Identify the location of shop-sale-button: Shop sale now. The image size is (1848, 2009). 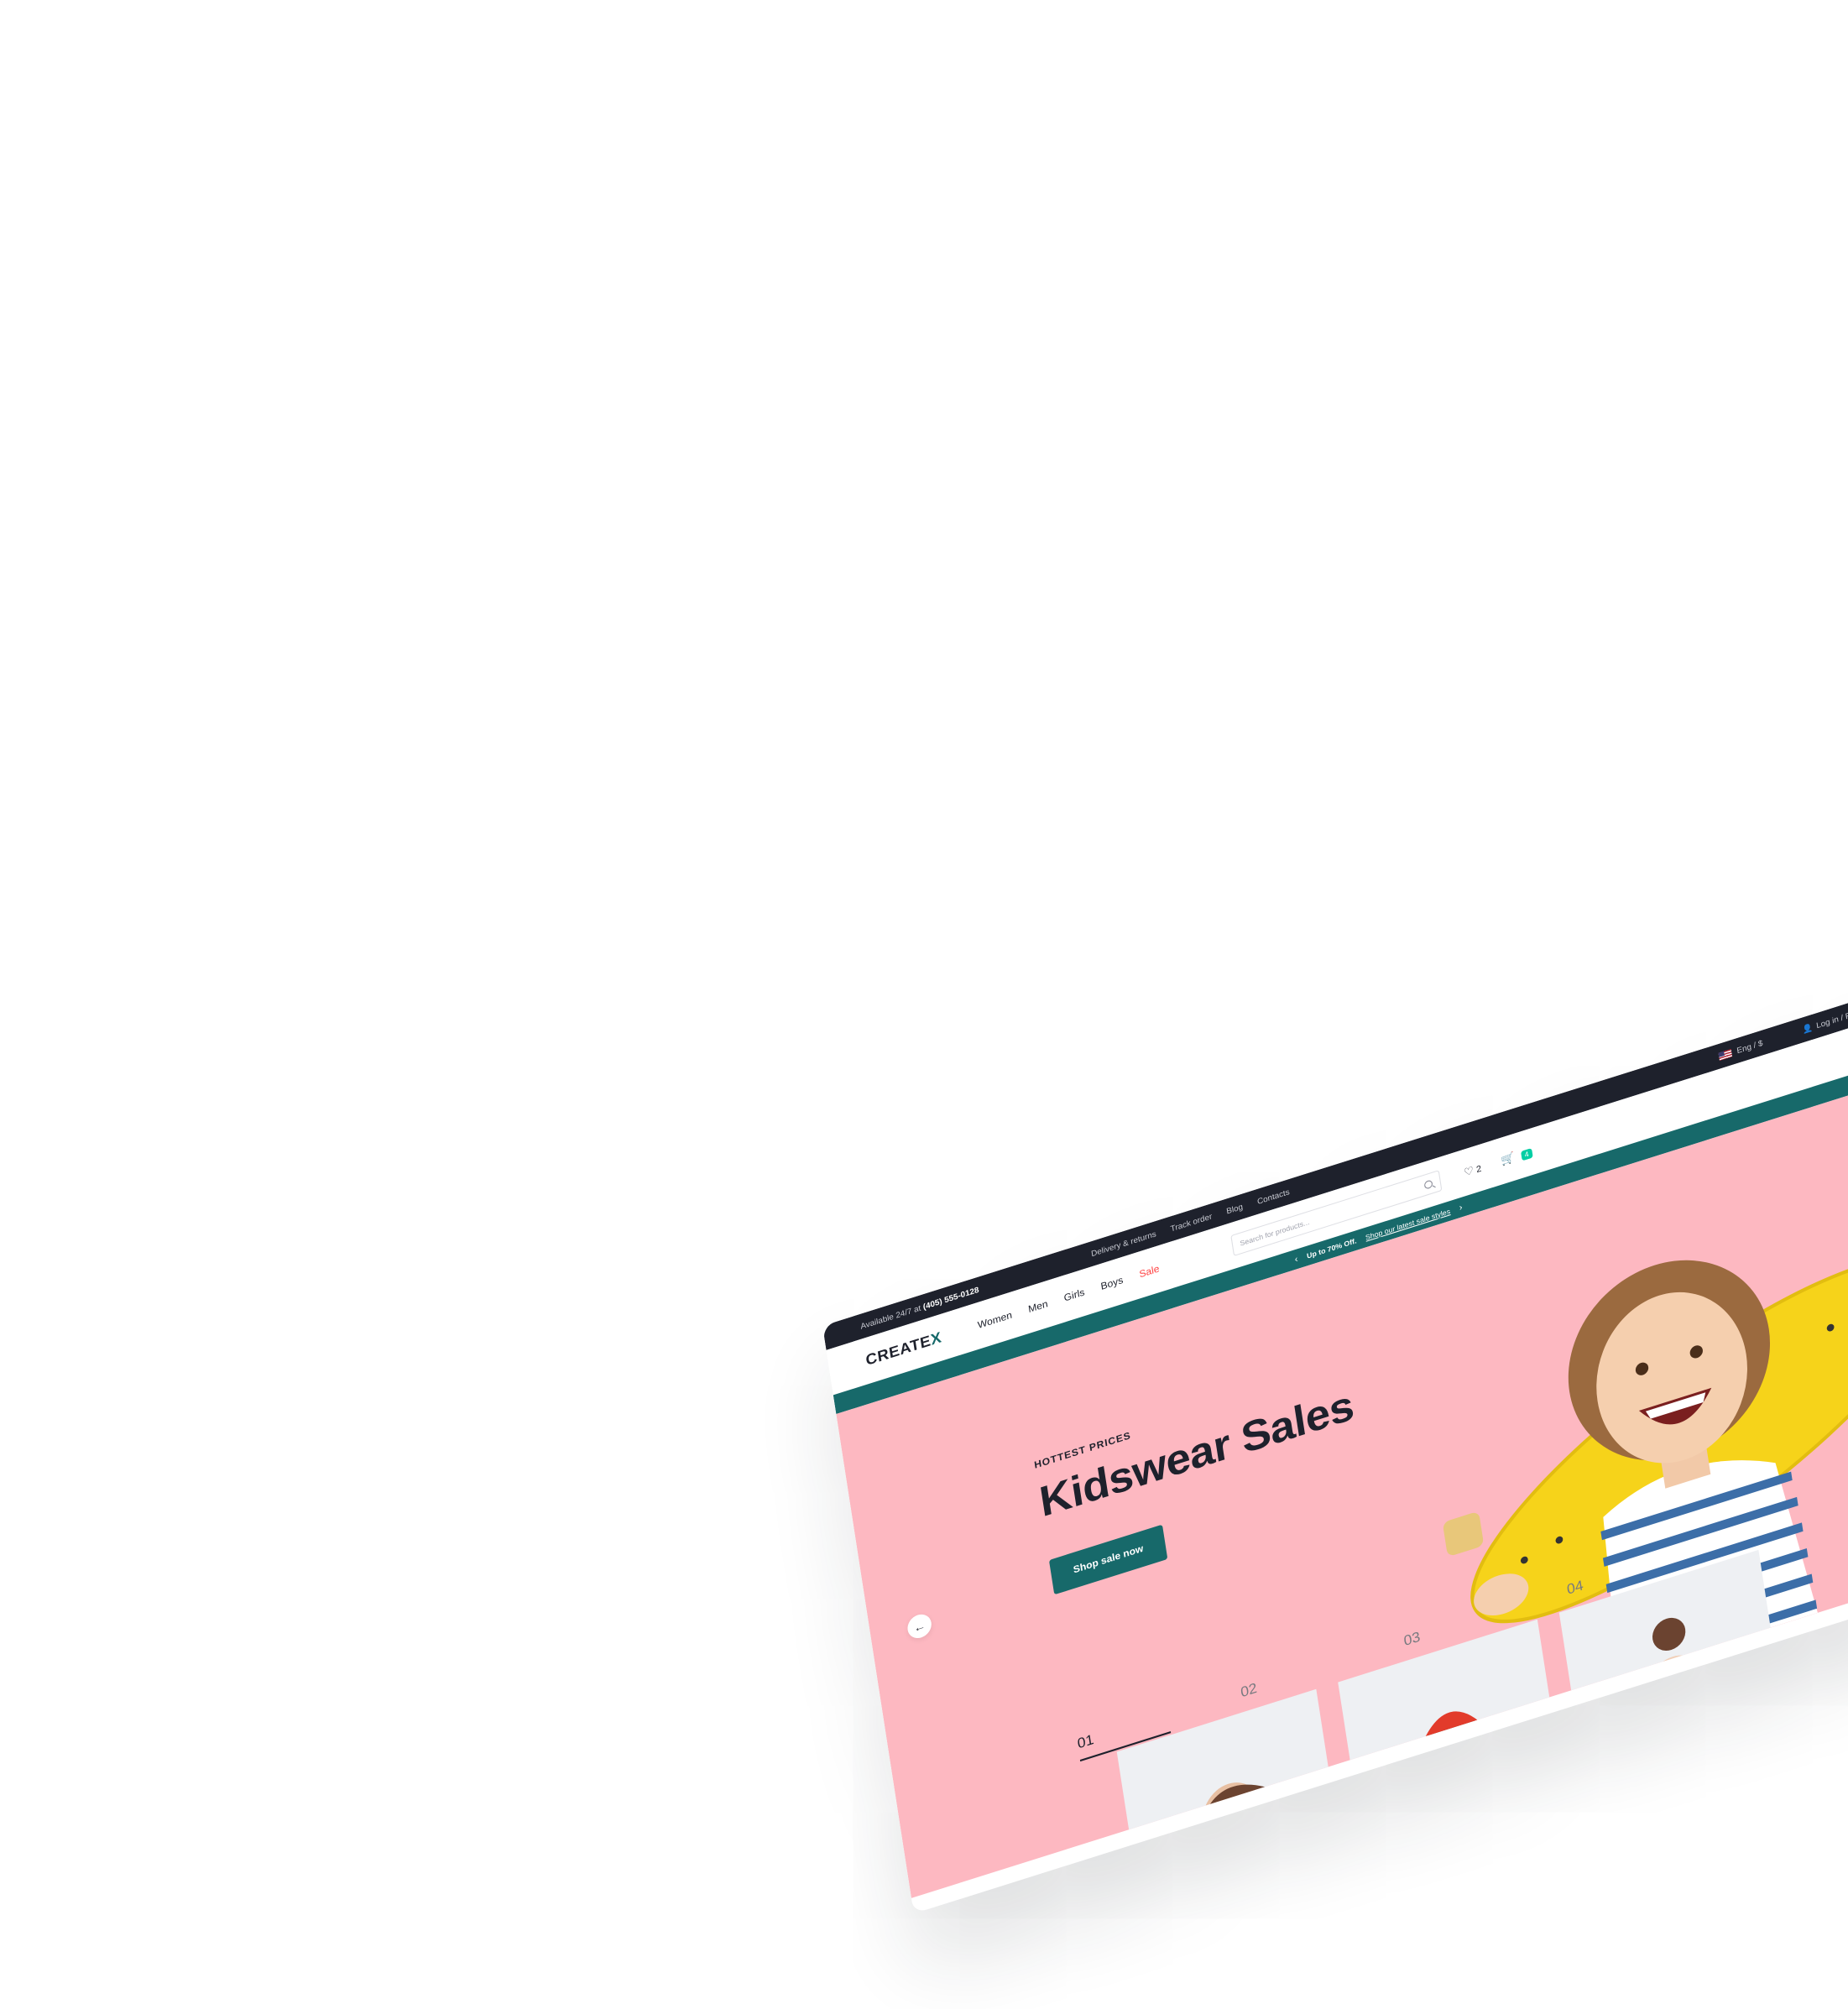
(1108, 1559).